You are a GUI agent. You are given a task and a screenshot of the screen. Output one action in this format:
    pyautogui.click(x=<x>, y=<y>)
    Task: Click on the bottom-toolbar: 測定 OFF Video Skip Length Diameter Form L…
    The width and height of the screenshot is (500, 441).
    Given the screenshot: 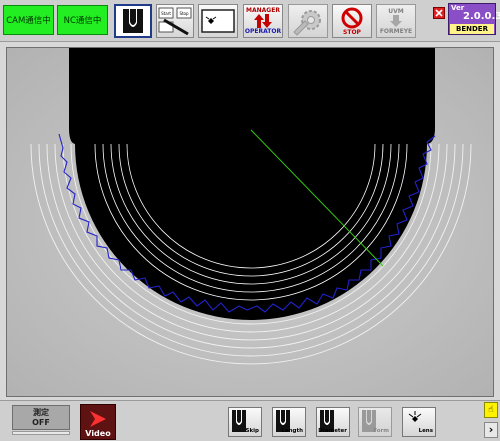 What is the action you would take?
    pyautogui.click(x=250, y=420)
    